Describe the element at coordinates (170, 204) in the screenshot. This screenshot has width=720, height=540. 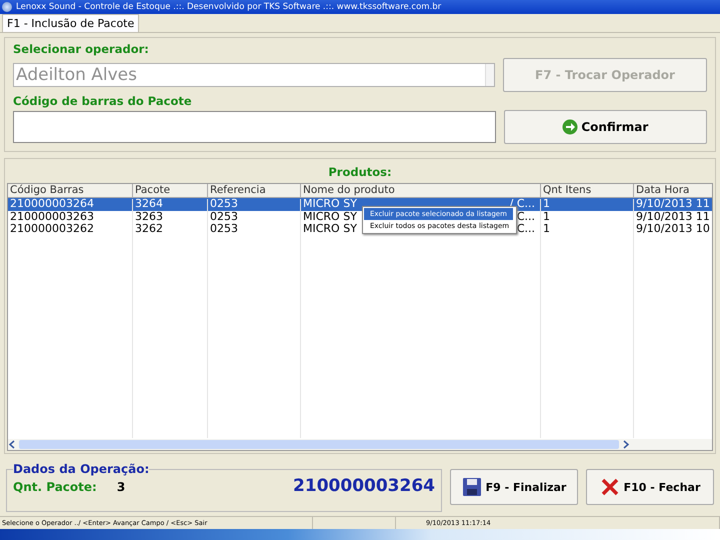
I see `table-cell: 3264` at that location.